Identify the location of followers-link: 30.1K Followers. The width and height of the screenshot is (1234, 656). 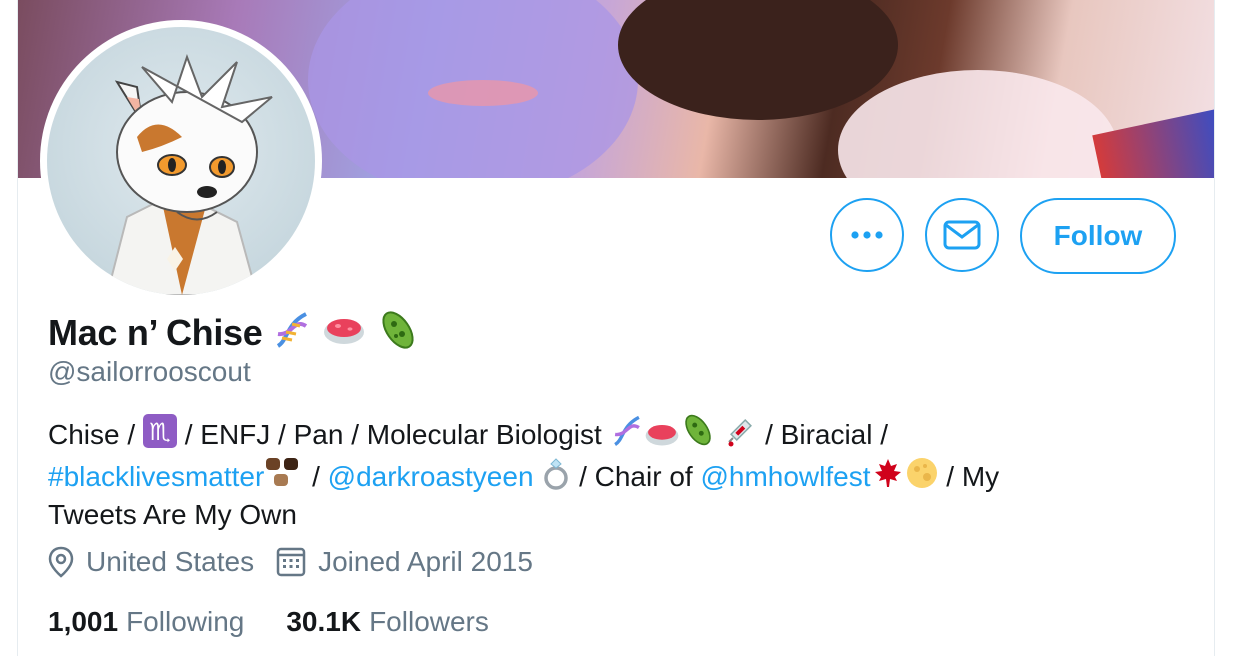
(387, 622).